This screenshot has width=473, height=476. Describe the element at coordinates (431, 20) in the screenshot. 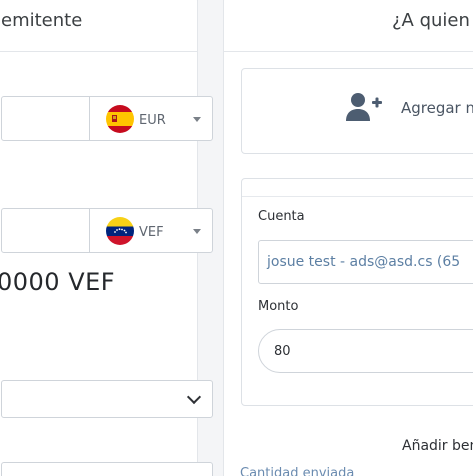

I see `beneficiary-card-title: ¿A quien` at that location.